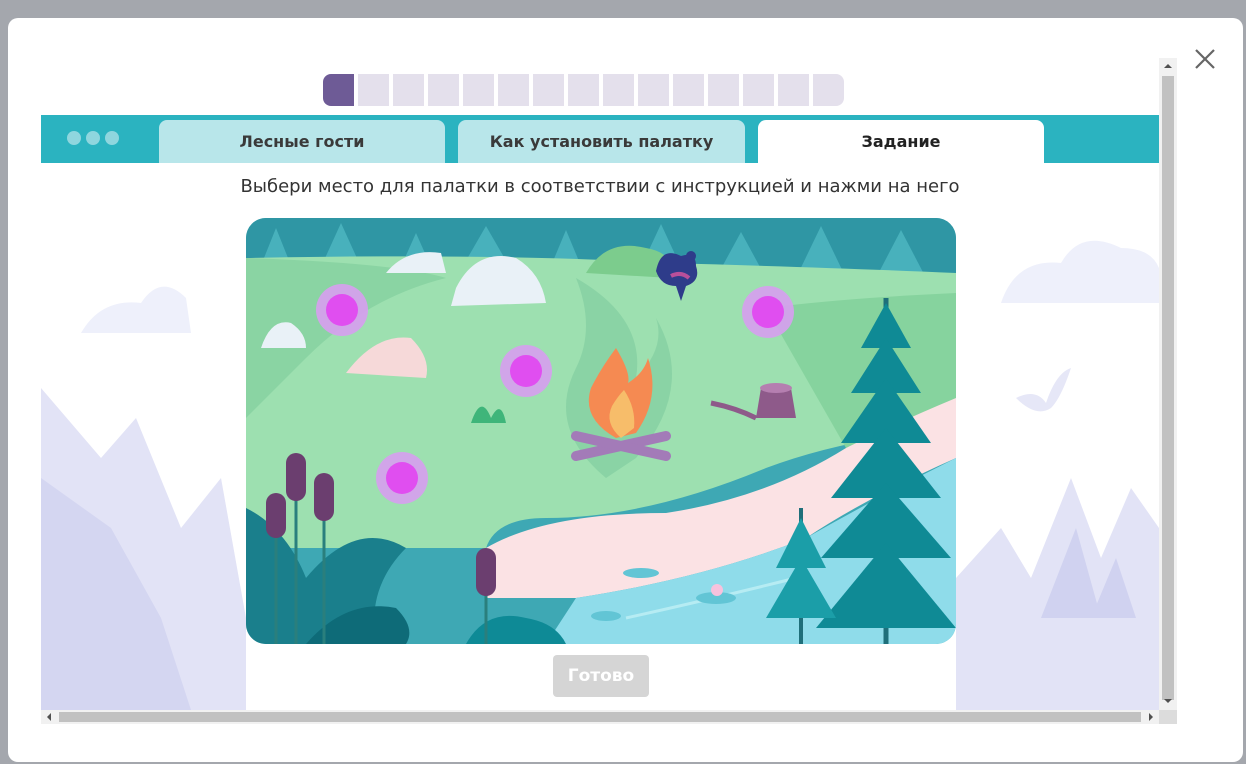 This screenshot has width=1246, height=764. I want to click on scroll-up-icon, so click(1168, 66).